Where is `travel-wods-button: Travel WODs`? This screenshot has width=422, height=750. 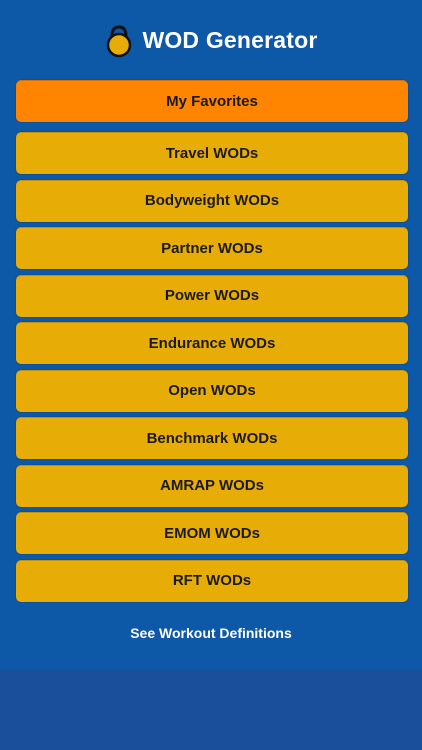 travel-wods-button: Travel WODs is located at coordinates (212, 153).